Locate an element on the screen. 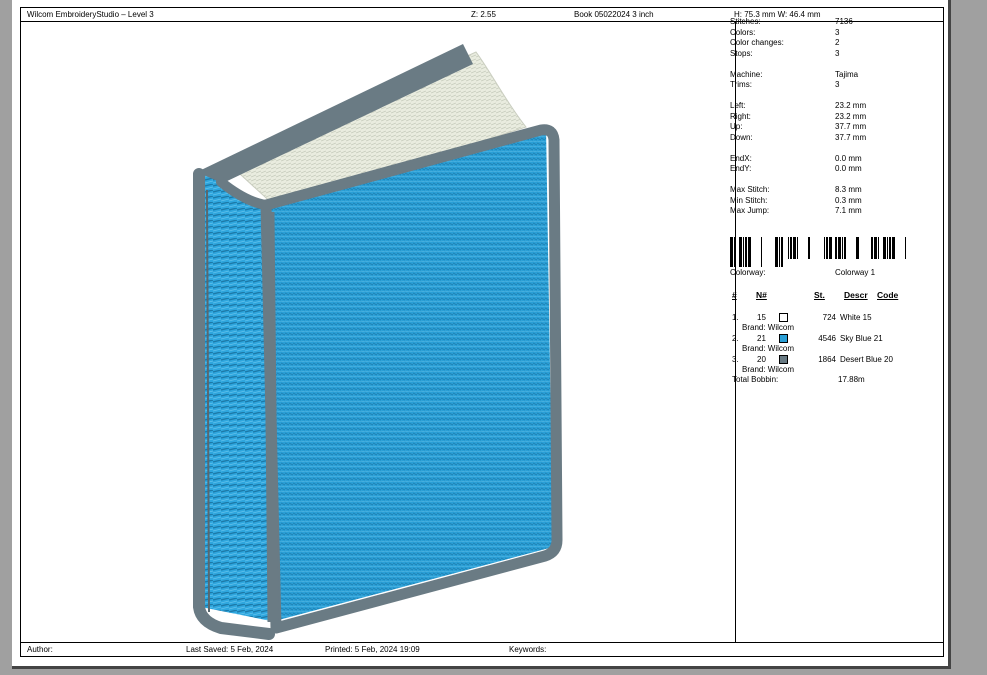 This screenshot has height=675, width=987. thread-row: 2. 21 4546 Sky Blue 21 Brand: Wilcom is located at coordinates (830, 345).